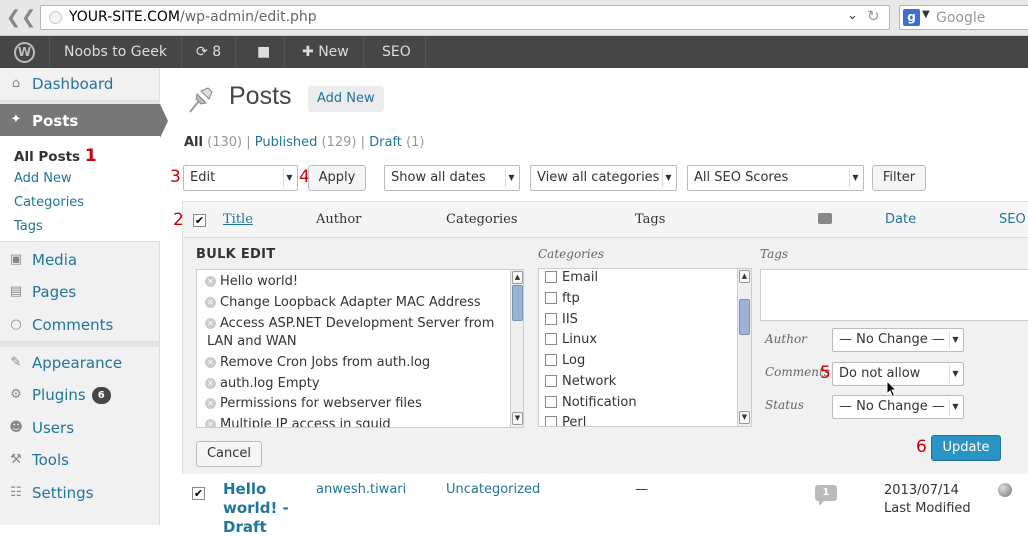 The width and height of the screenshot is (1028, 537). What do you see at coordinates (308, 52) in the screenshot?
I see `plus-icon: ✚` at bounding box center [308, 52].